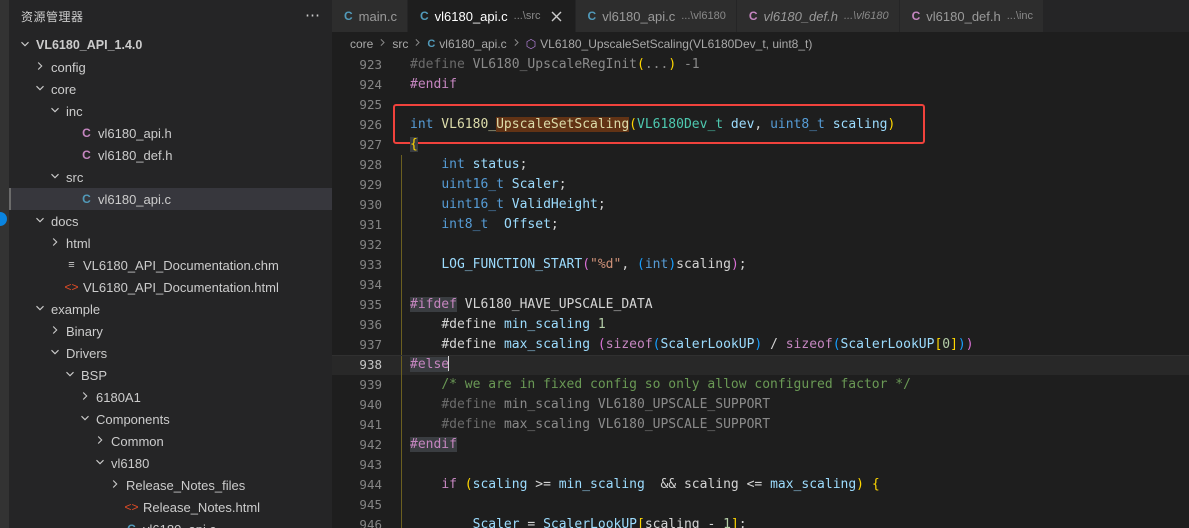  What do you see at coordinates (170, 331) in the screenshot?
I see `tree-item: Binary` at bounding box center [170, 331].